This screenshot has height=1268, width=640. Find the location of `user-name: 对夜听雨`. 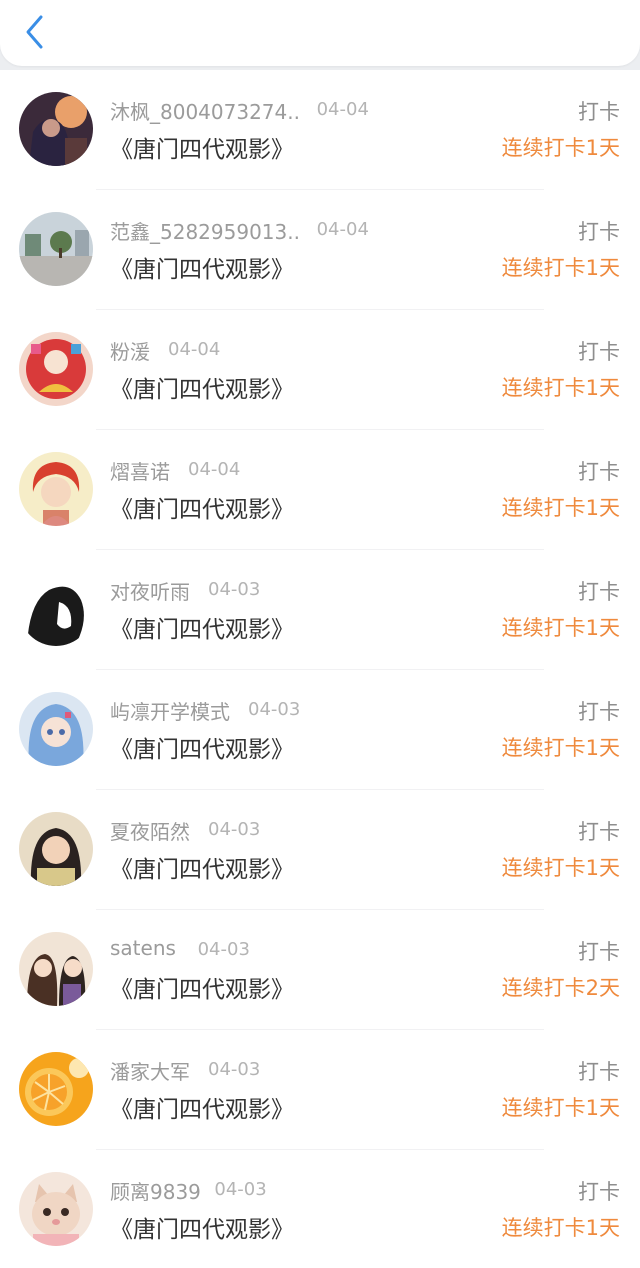

user-name: 对夜听雨 is located at coordinates (150, 590).